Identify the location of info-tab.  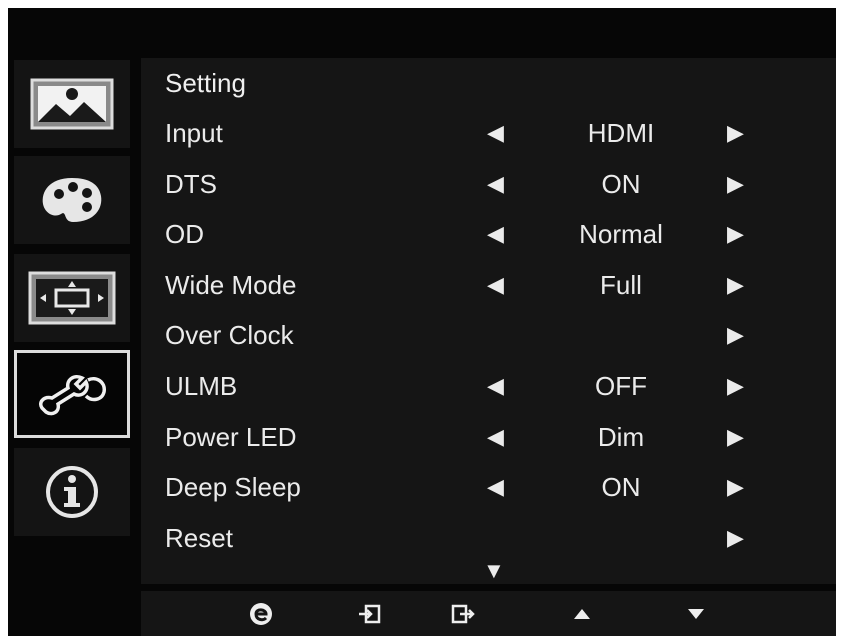
(72, 492).